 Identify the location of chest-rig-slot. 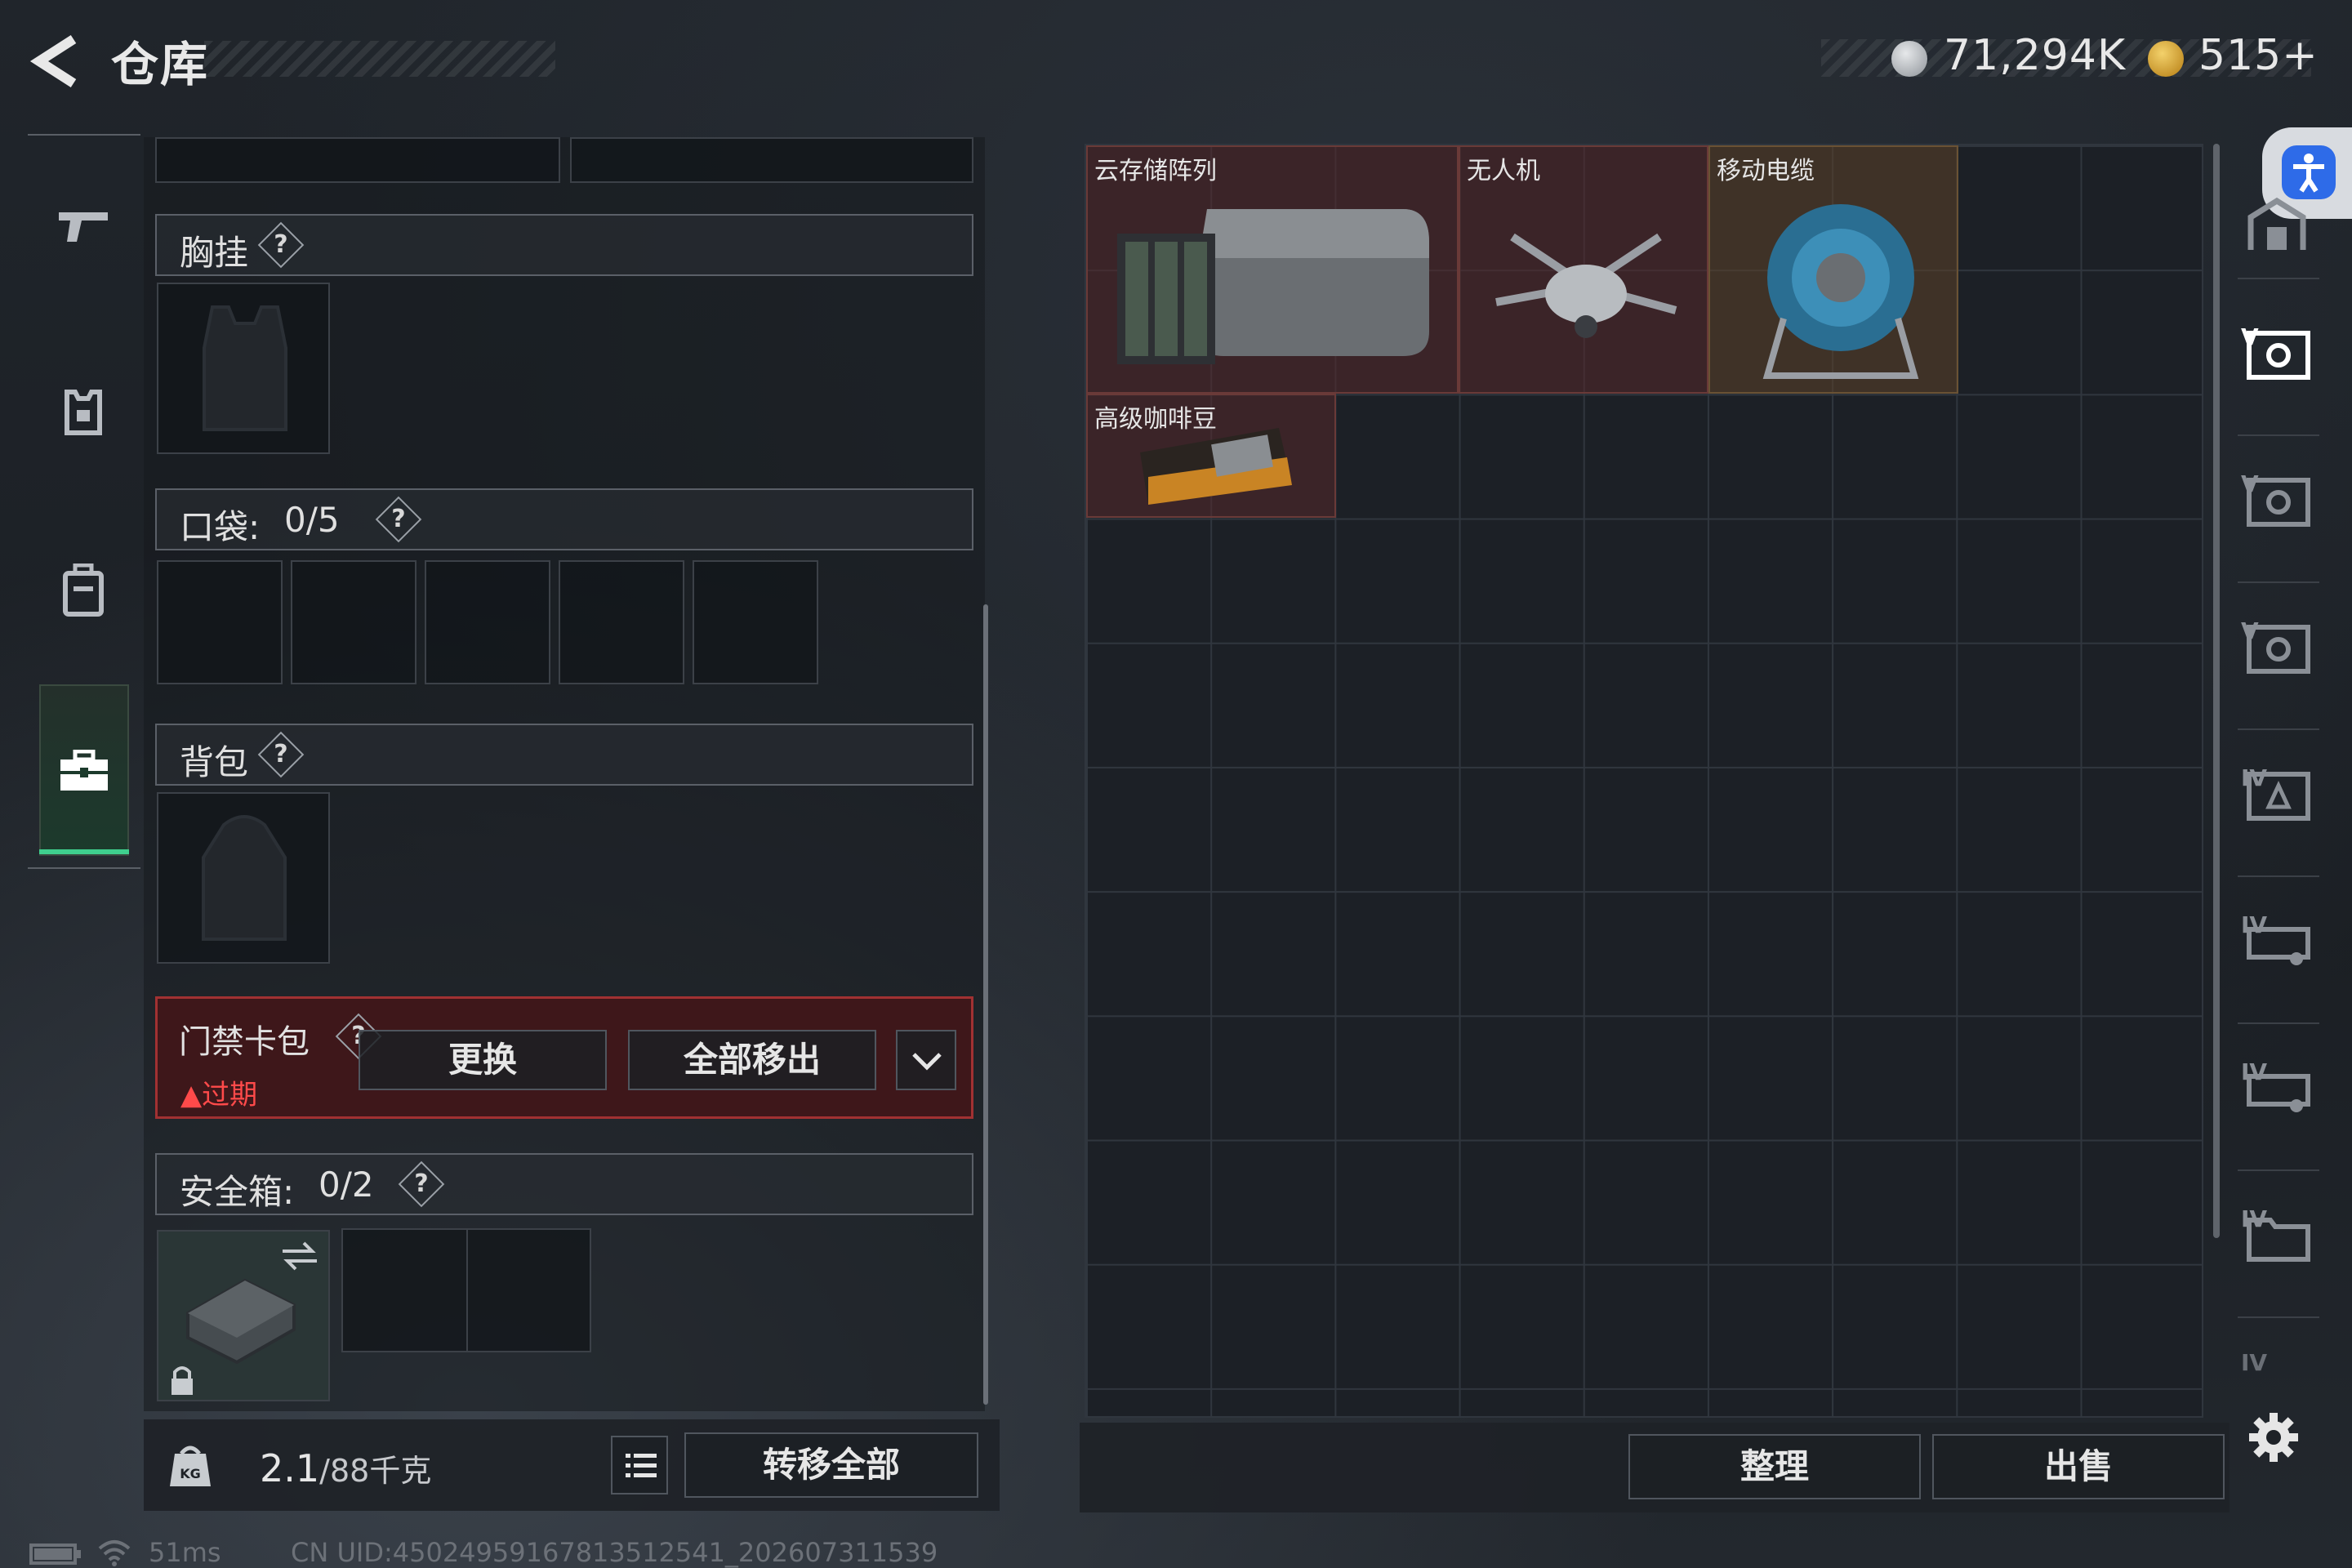
(243, 368).